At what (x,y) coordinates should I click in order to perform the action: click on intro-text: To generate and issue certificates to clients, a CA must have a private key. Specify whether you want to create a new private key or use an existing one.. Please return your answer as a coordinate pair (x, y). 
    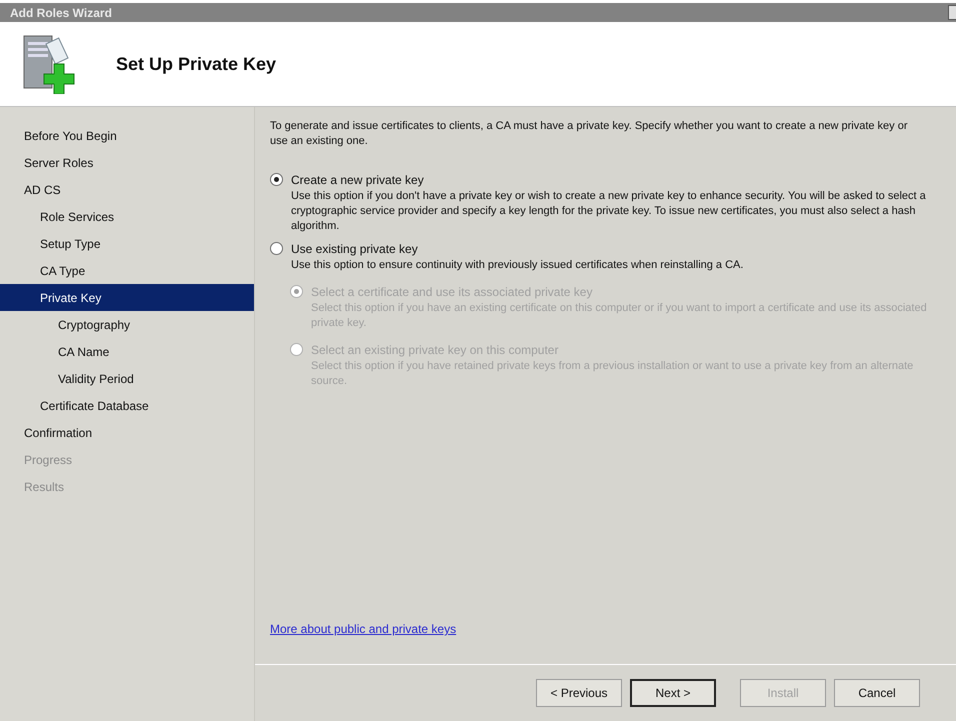
    Looking at the image, I should click on (589, 134).